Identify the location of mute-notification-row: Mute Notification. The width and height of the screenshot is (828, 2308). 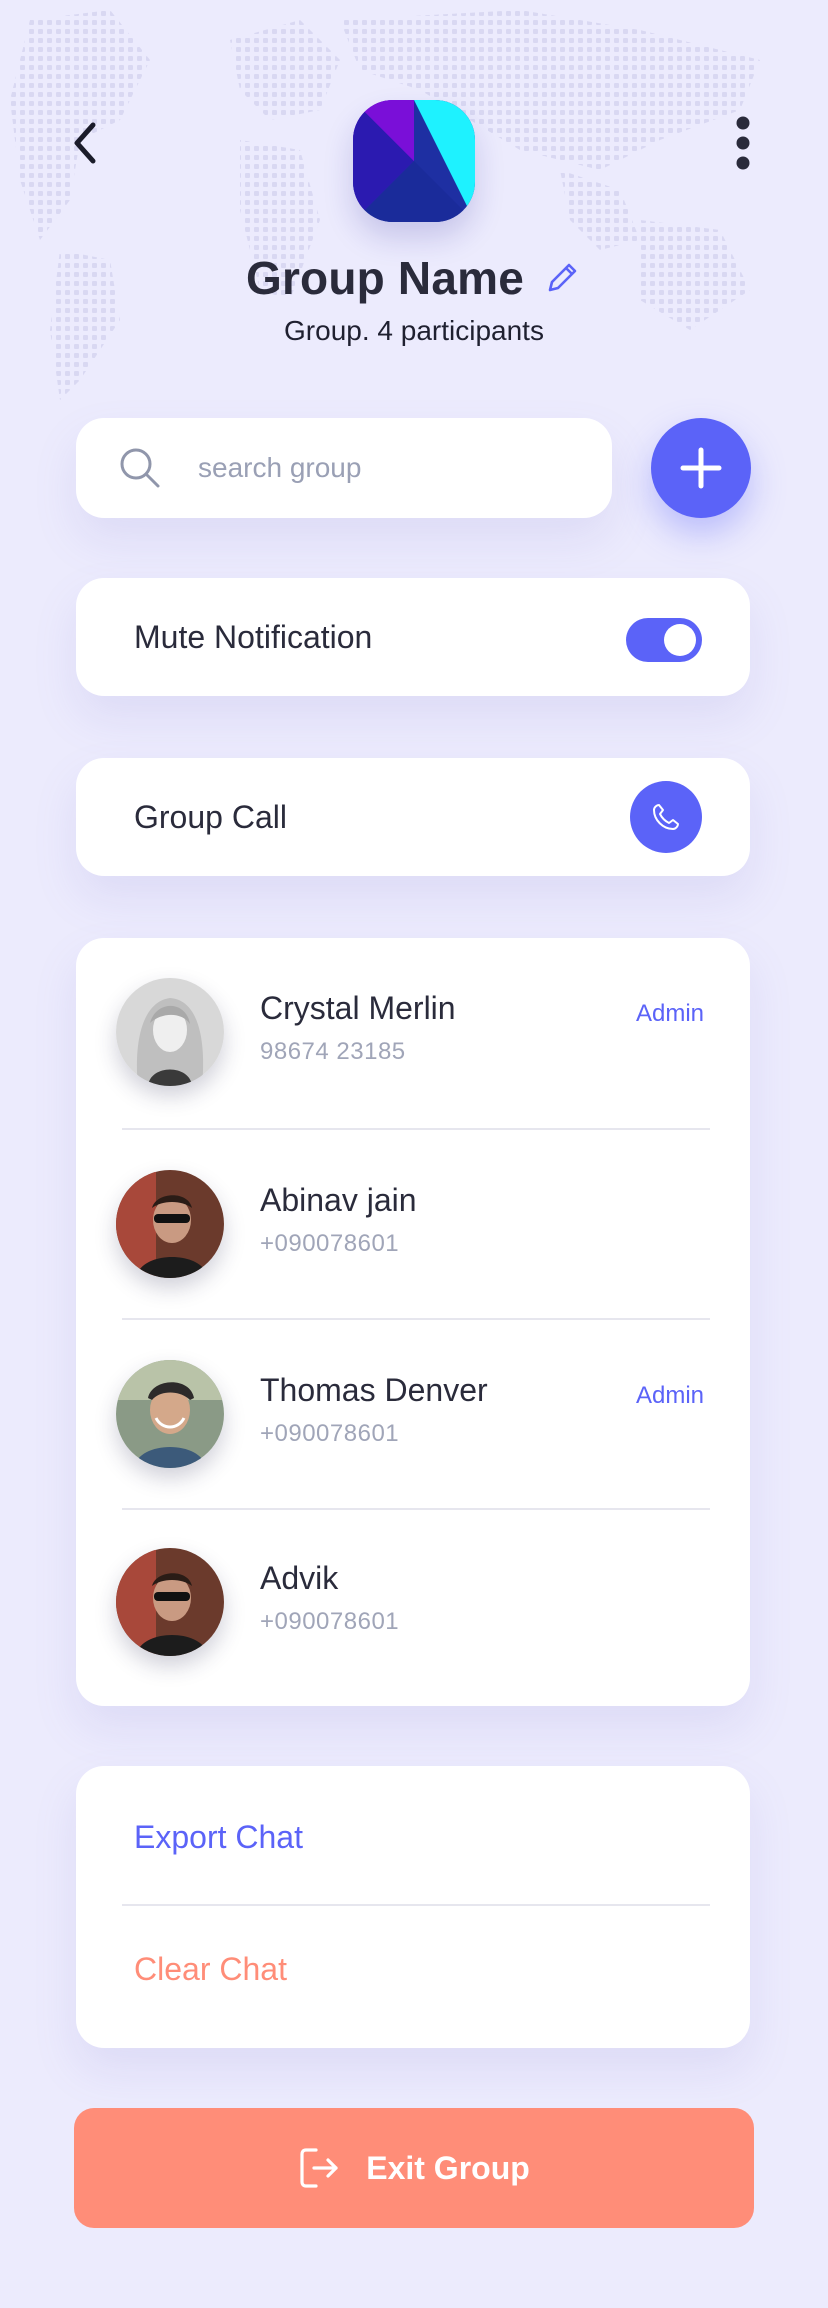
(413, 637).